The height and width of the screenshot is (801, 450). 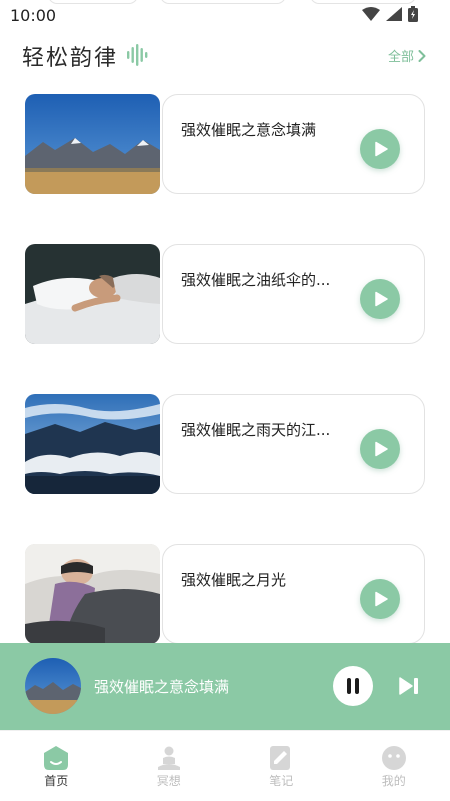 I want to click on nav-item-profile: 我的, so click(x=394, y=766).